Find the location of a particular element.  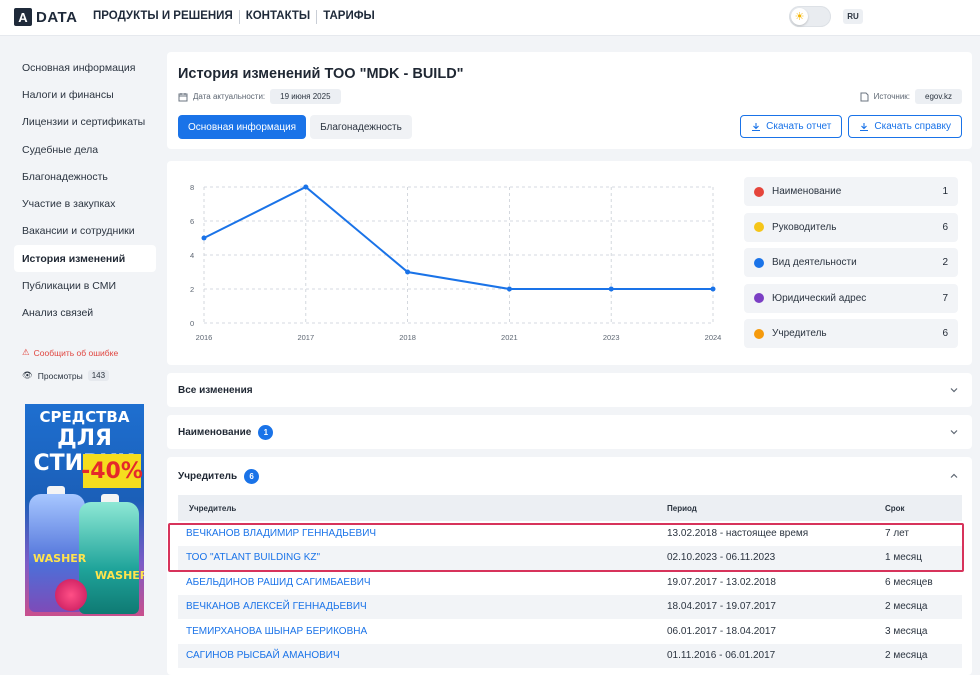

data-source: Источник: egov.kz is located at coordinates (911, 96).